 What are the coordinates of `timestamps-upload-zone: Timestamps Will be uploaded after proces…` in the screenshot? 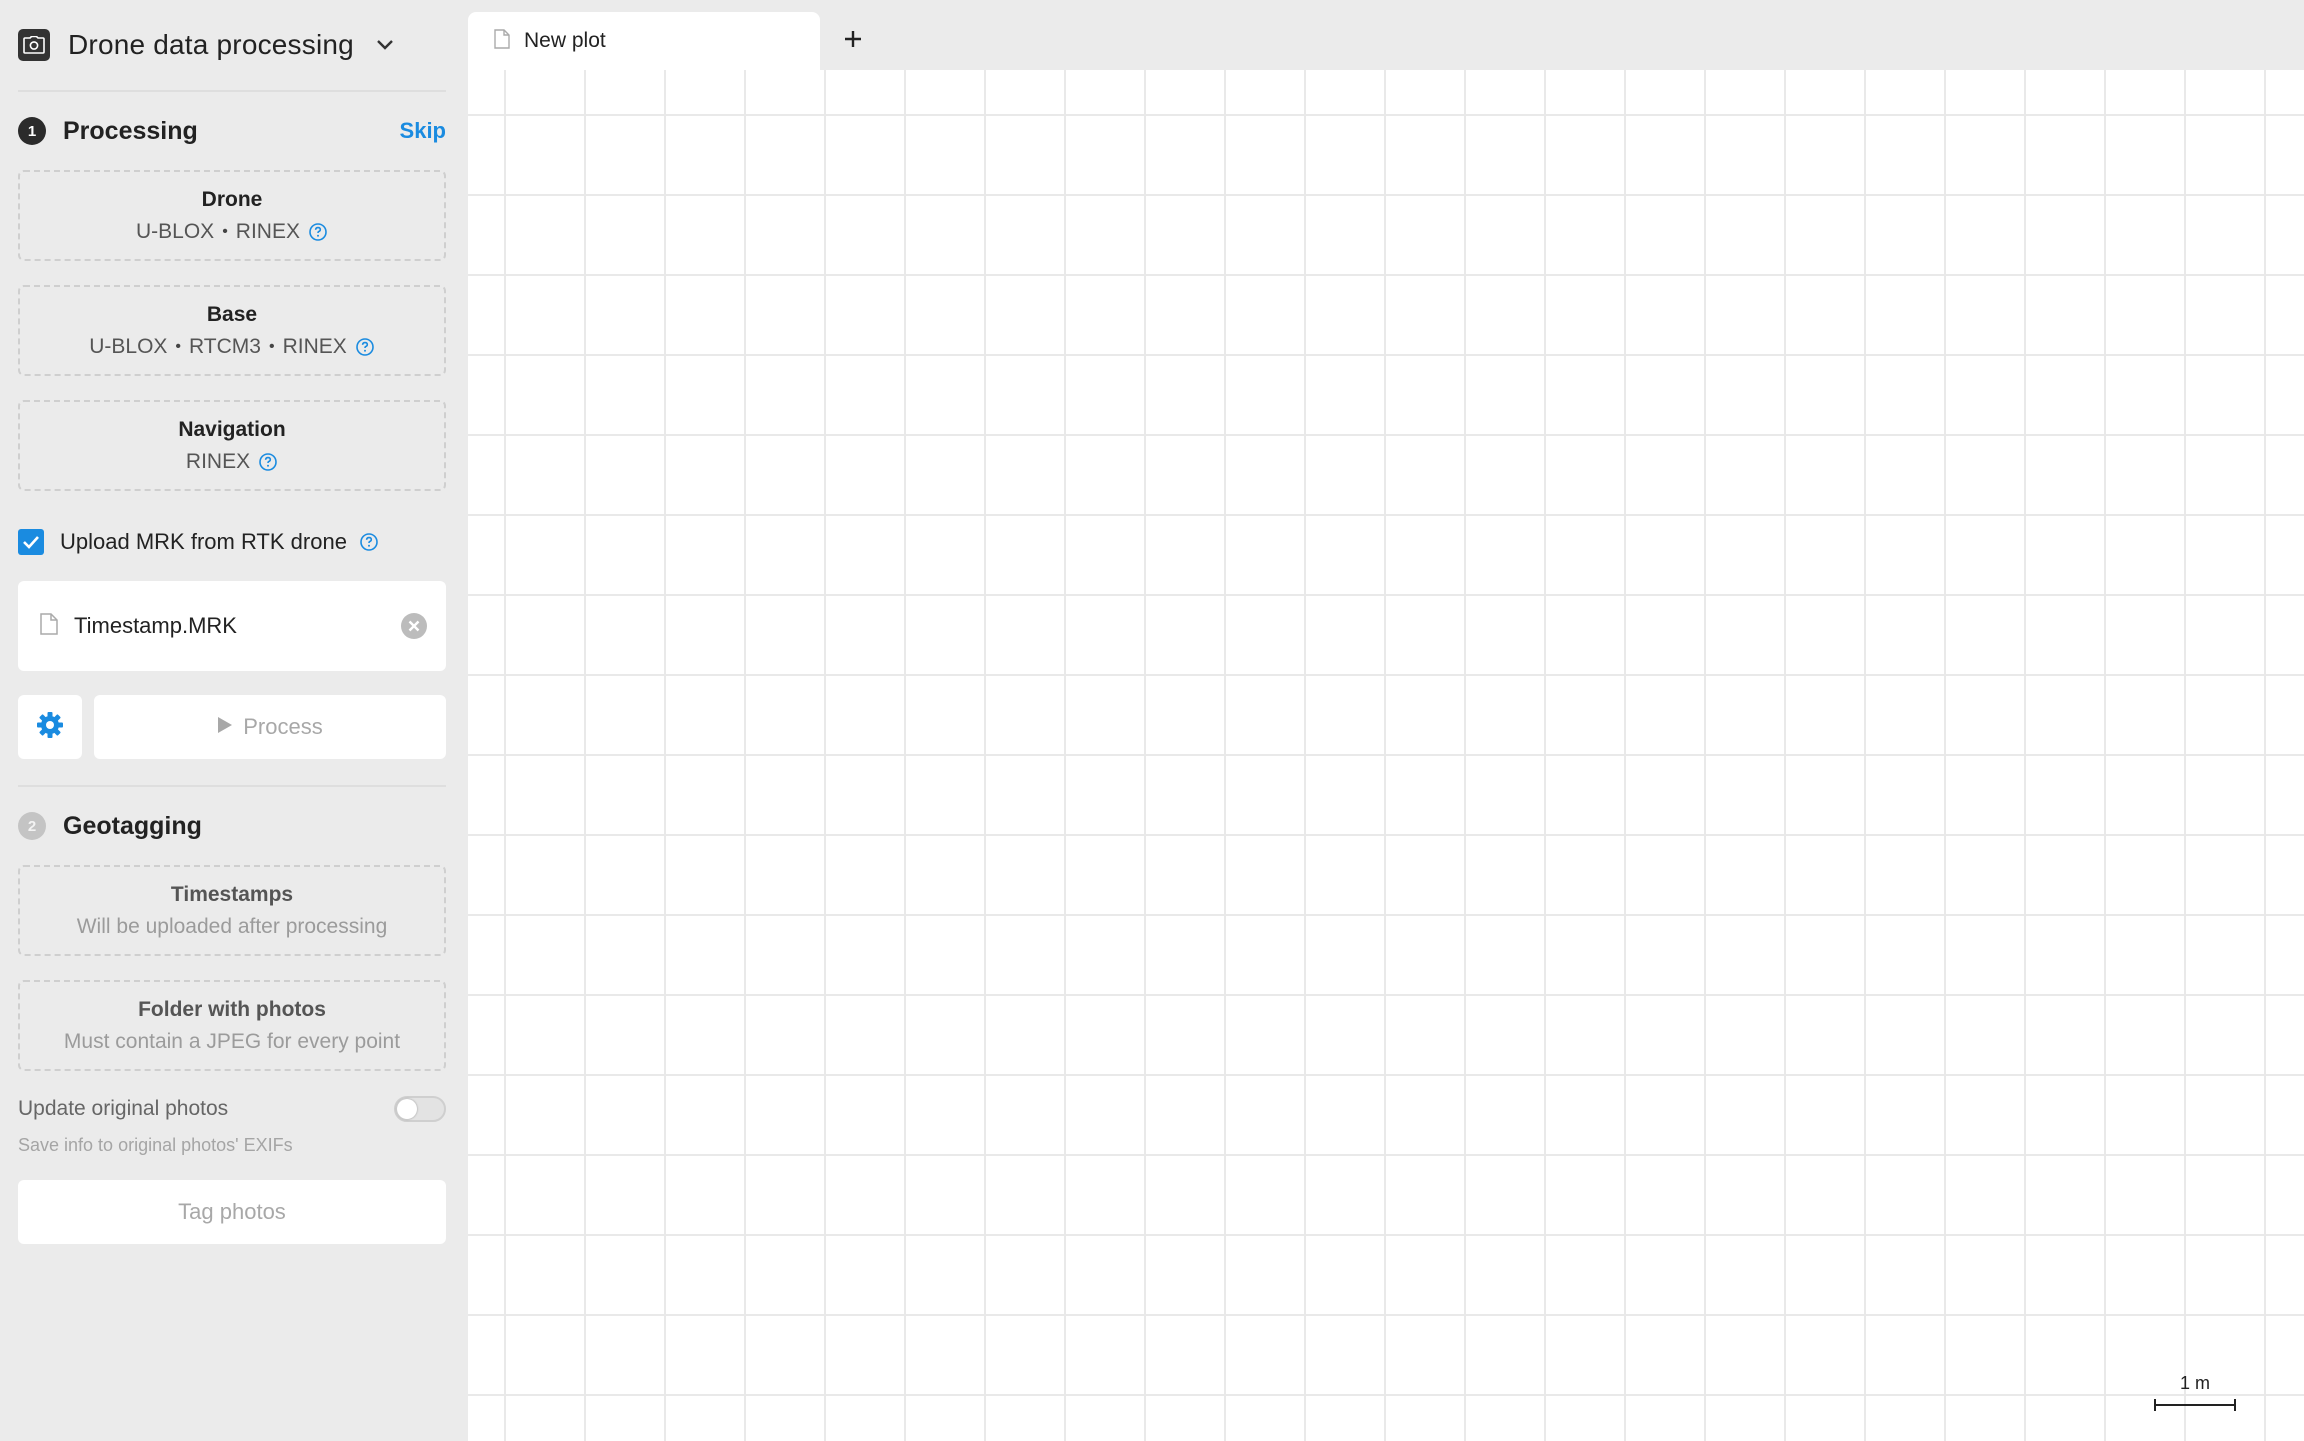 It's located at (232, 910).